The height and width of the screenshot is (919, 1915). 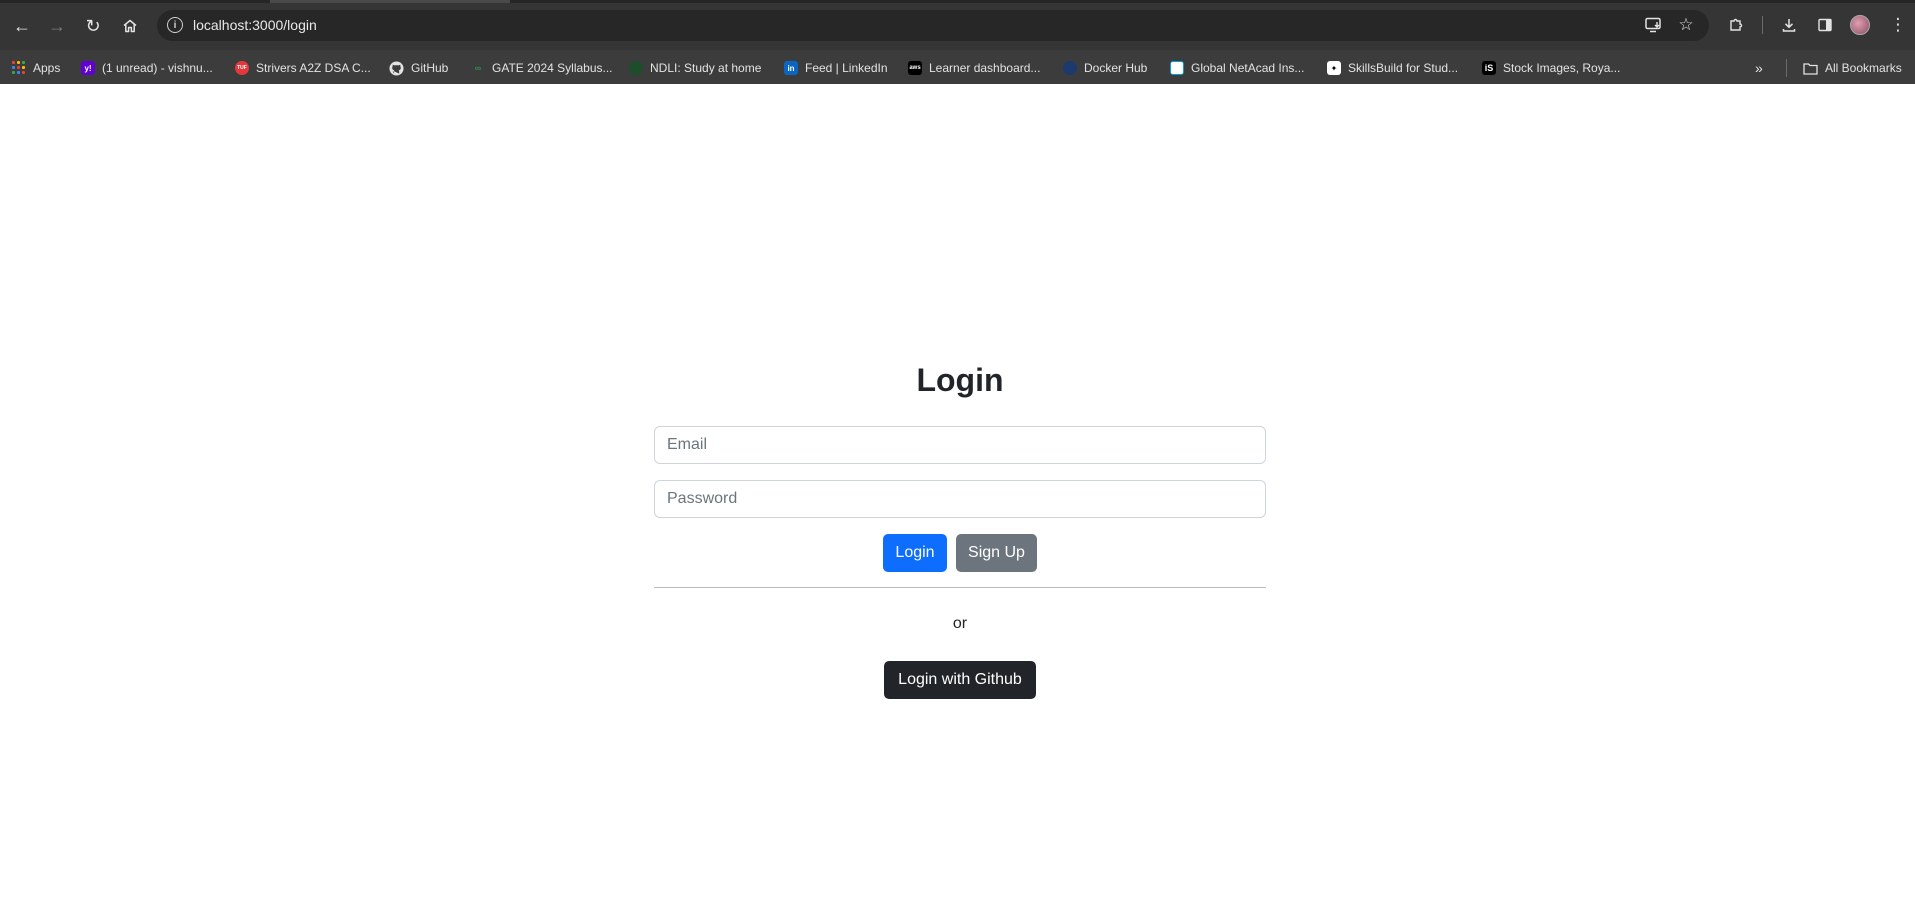 I want to click on browser-toolbar: ← → ↻ i localhost:3000/login ☆ ⋮, so click(x=957, y=25).